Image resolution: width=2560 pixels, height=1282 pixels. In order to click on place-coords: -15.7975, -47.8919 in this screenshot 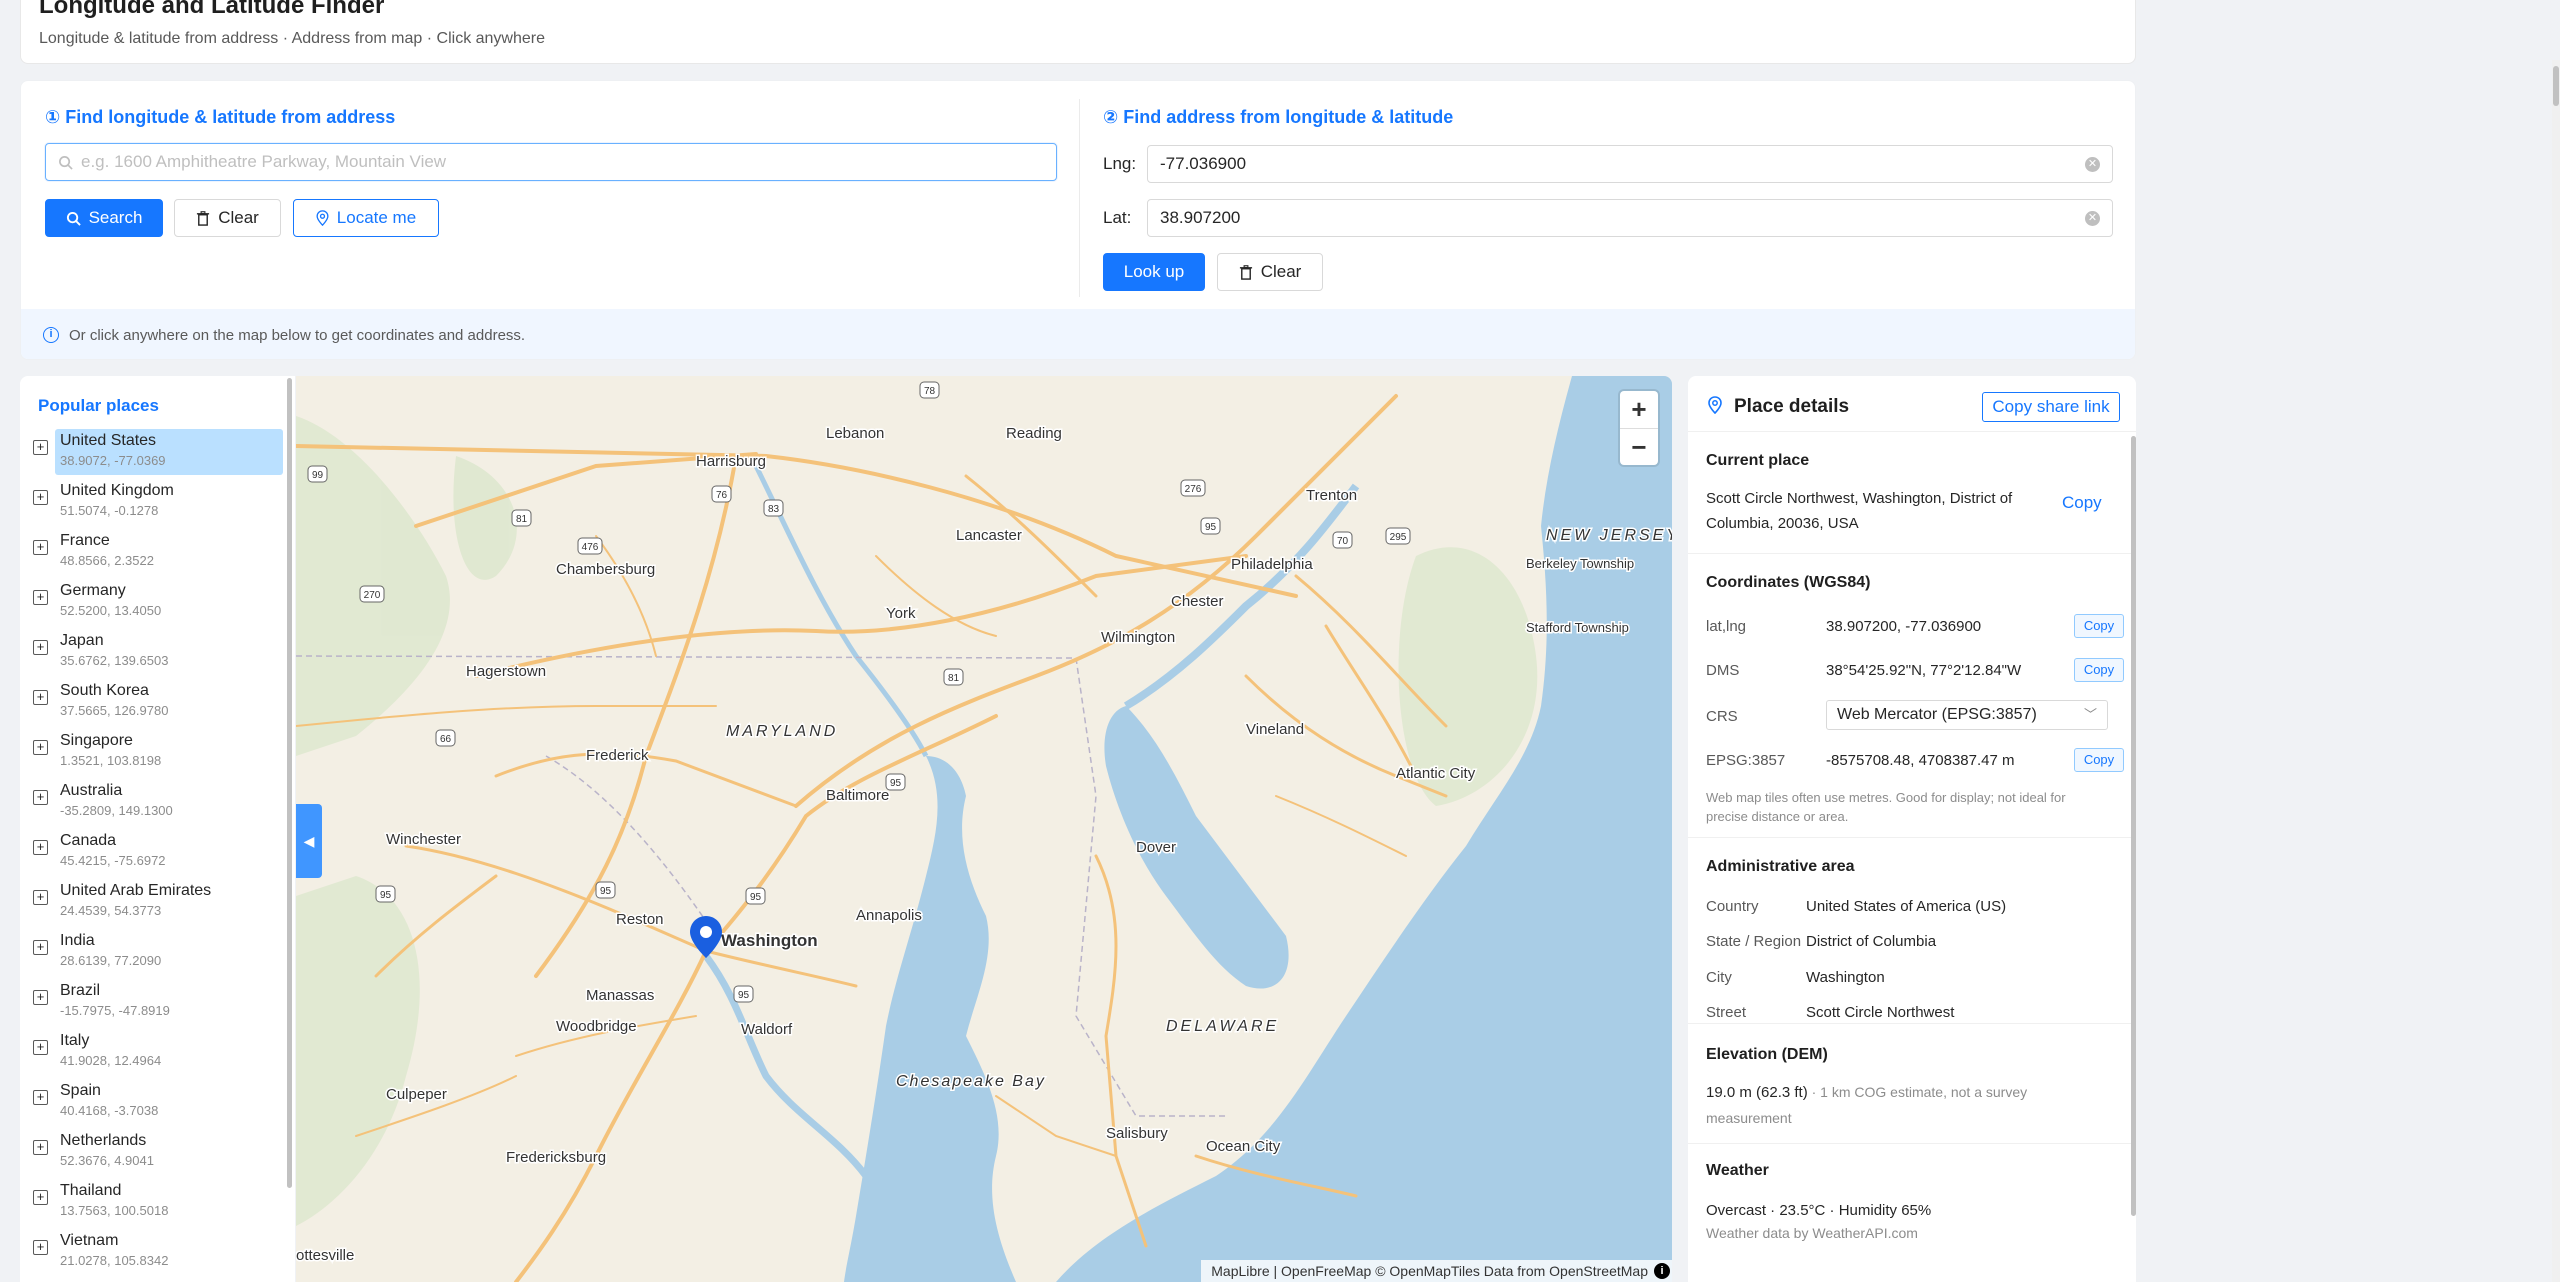, I will do `click(115, 1010)`.